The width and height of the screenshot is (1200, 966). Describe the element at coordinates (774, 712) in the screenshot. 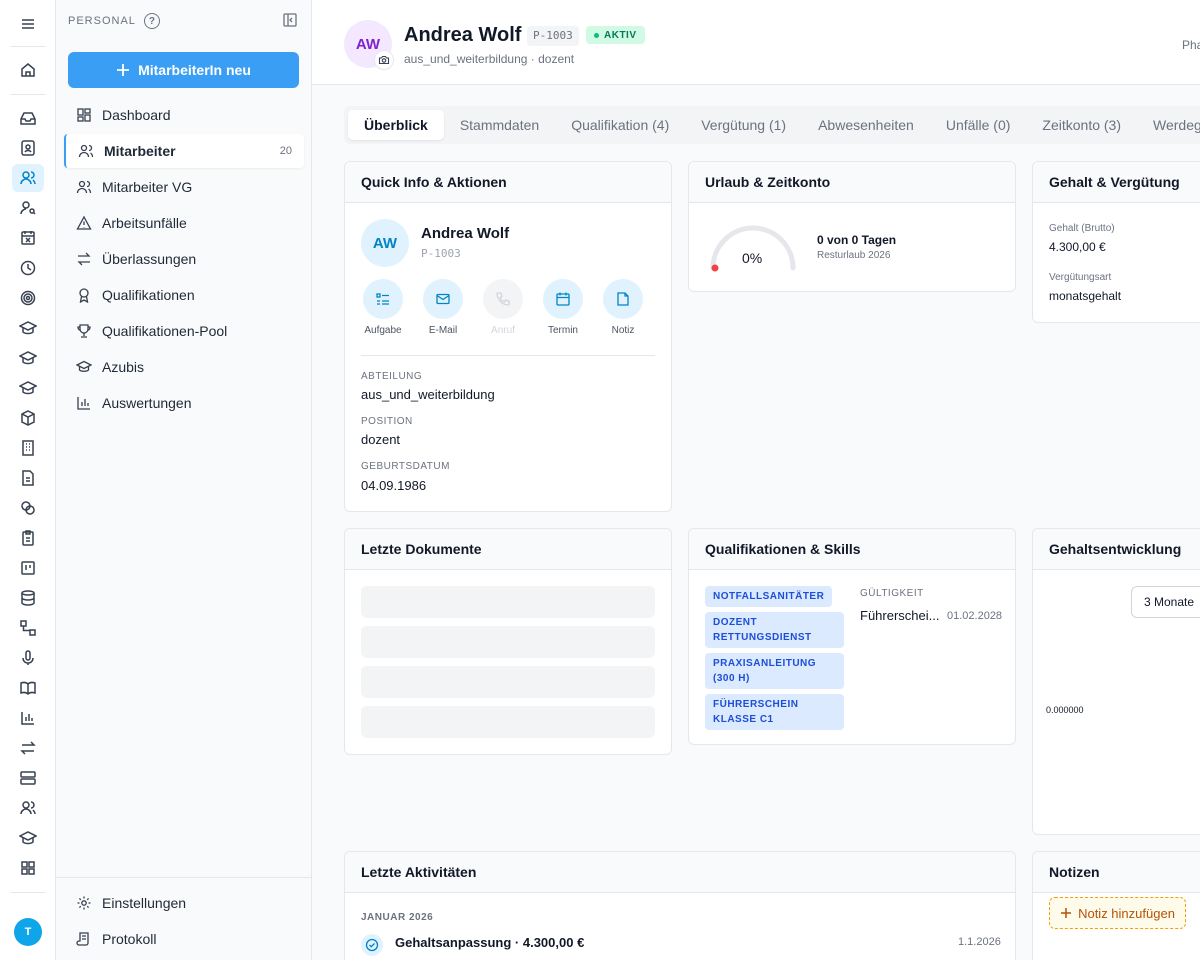

I see `skill-chip: FÜHRERSCHEIN KLASSE C1` at that location.